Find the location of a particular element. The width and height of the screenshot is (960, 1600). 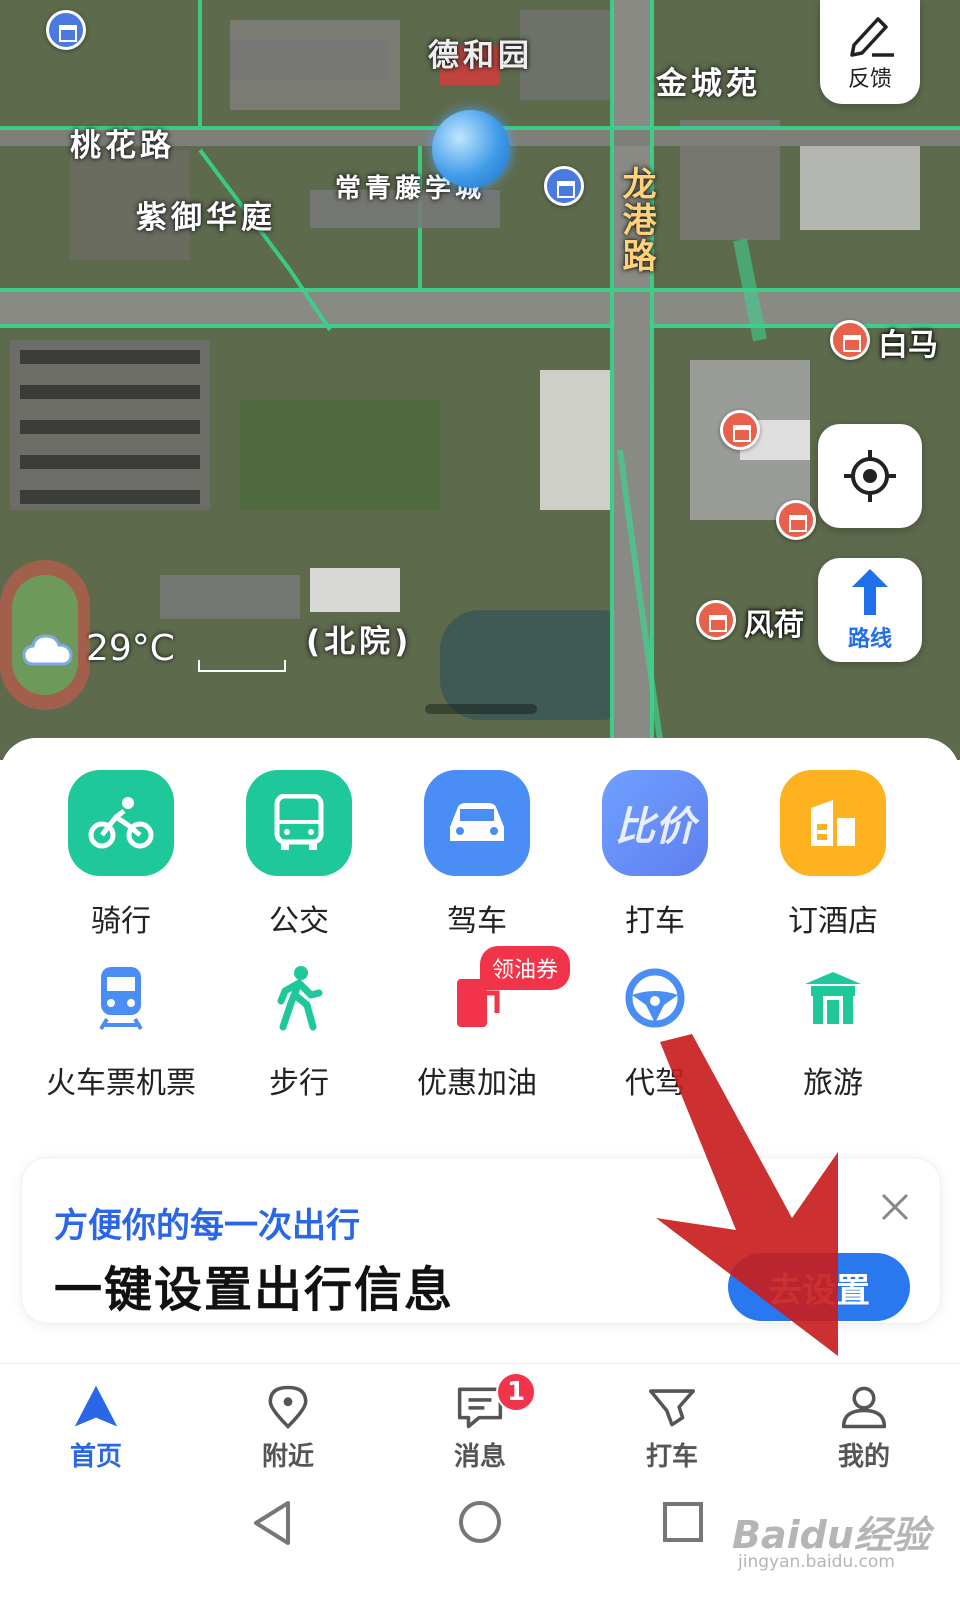

unread-badge: 1 is located at coordinates (516, 1392).